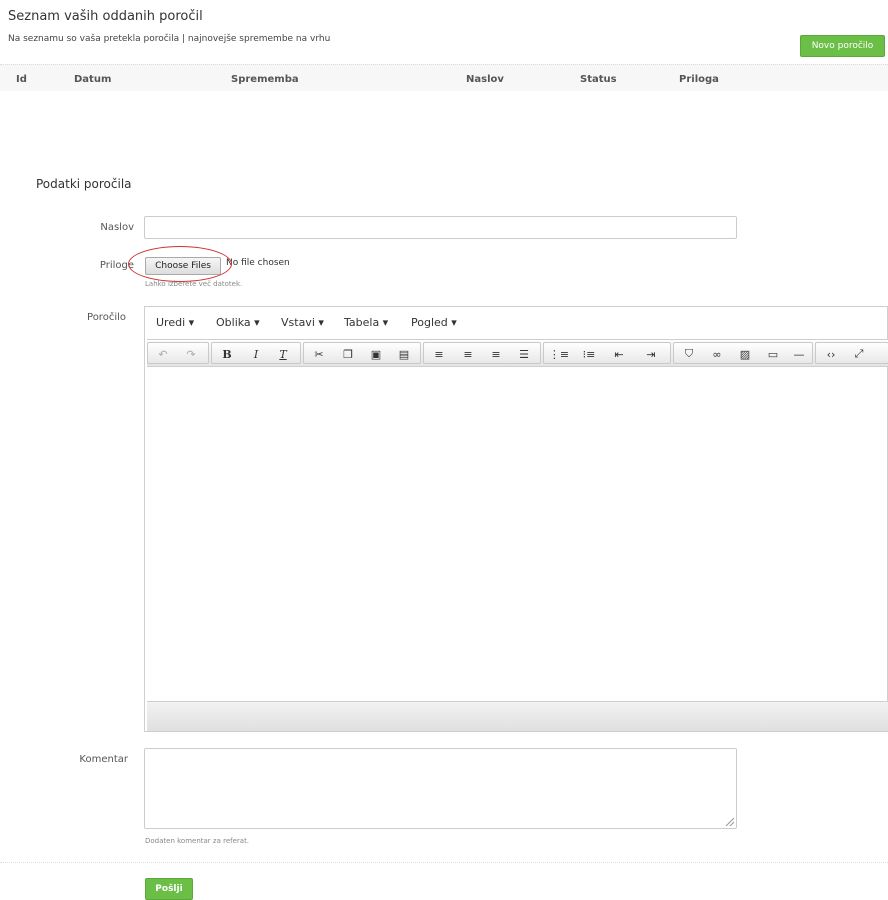  Describe the element at coordinates (619, 354) in the screenshot. I see `outdent-icon: ⇤` at that location.